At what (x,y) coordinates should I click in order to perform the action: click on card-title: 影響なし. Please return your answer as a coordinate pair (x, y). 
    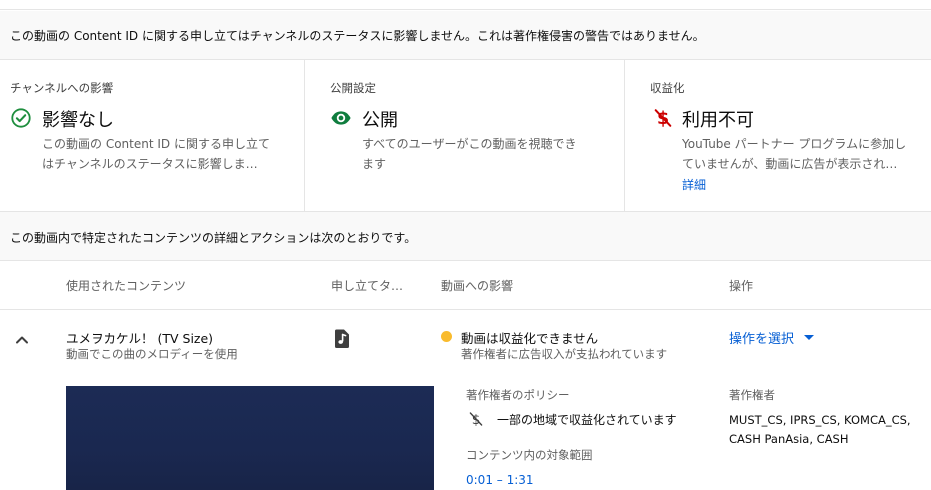
    Looking at the image, I should click on (78, 120).